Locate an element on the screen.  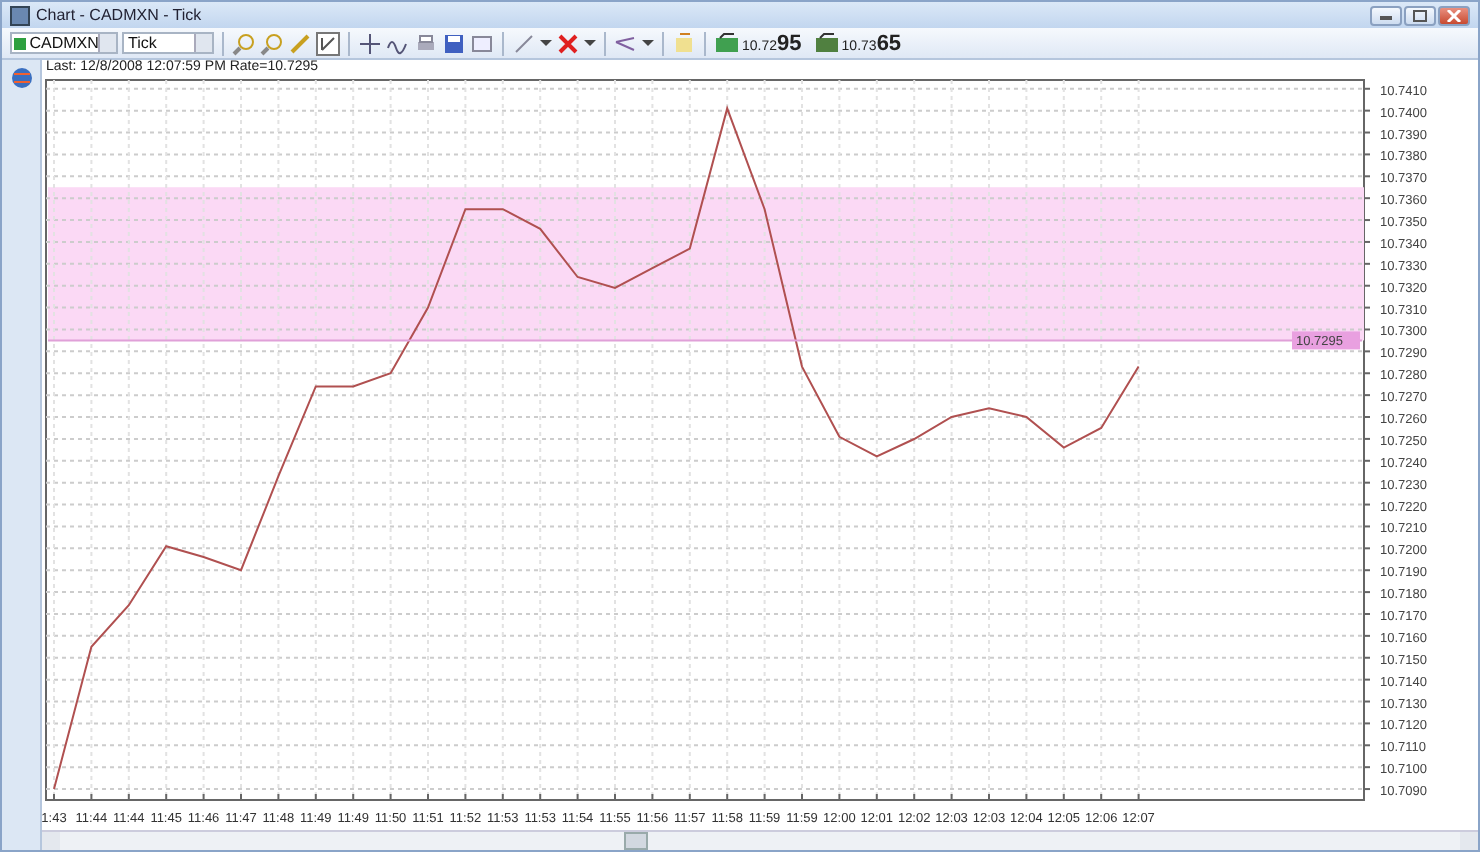
globe-icon is located at coordinates (21, 78).